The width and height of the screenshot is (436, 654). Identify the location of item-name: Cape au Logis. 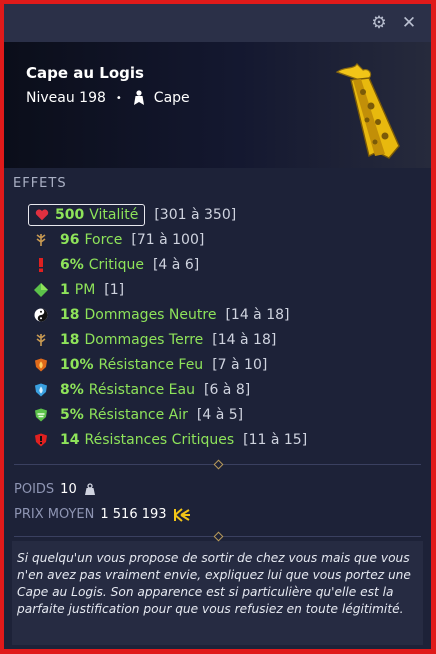
(85, 73).